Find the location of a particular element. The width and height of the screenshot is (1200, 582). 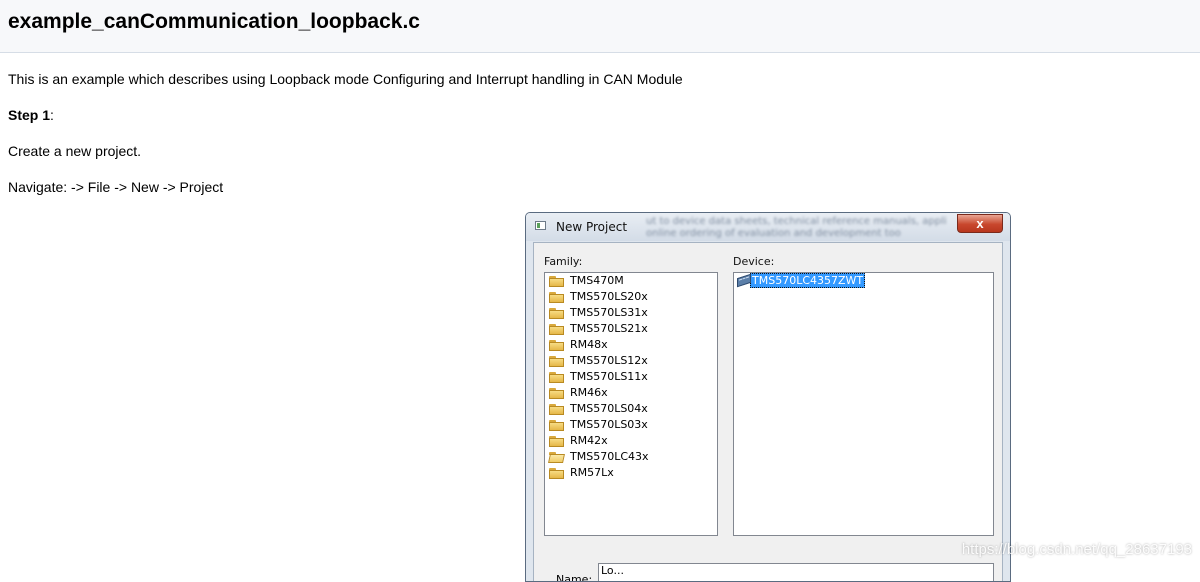

family-item: TMS570LC43x is located at coordinates (631, 457).